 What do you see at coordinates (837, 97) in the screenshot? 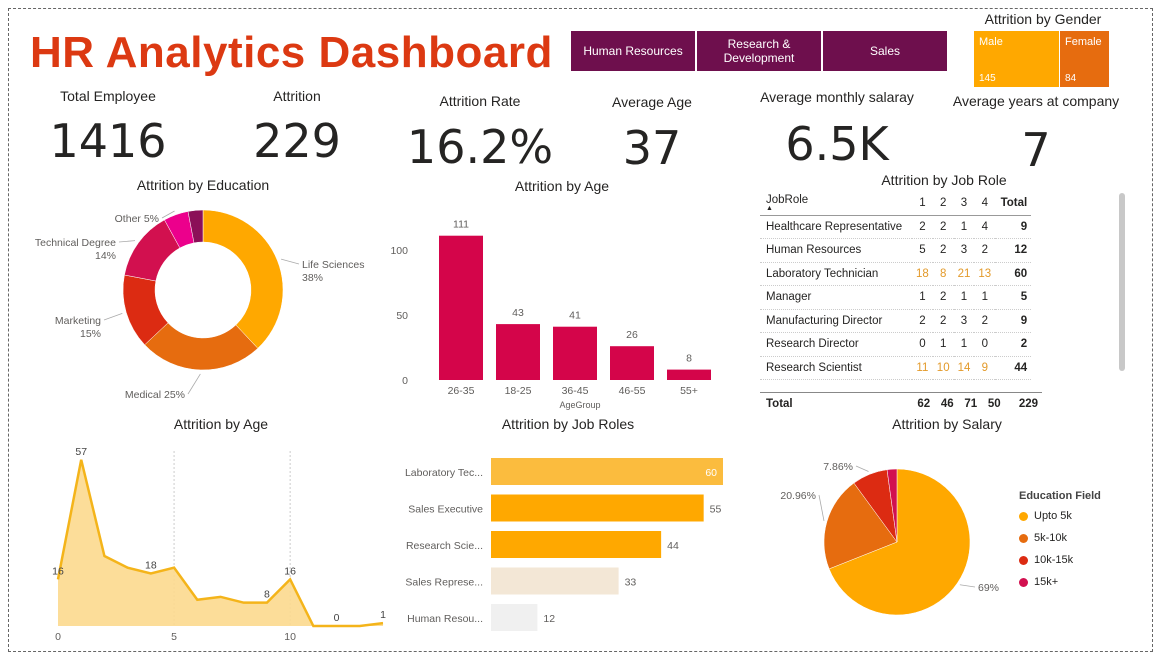
I see `kpi-avg-salary-label: Average monthly salaray` at bounding box center [837, 97].